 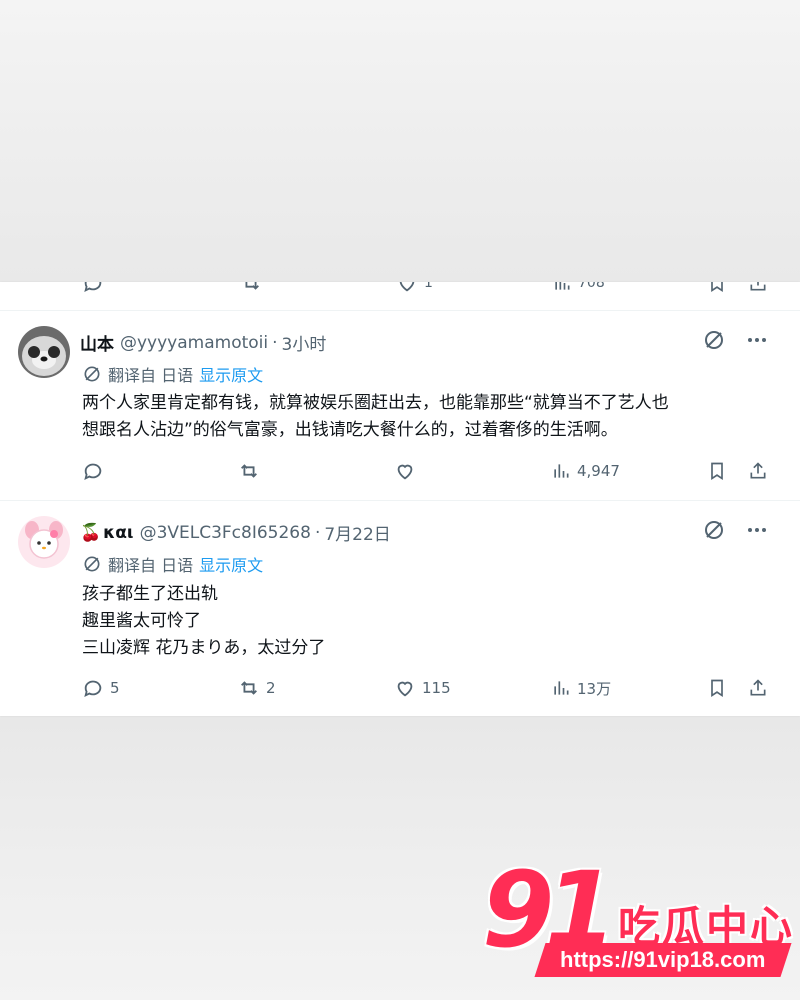 What do you see at coordinates (637, 917) in the screenshot?
I see `watermark-logo: 91 吃瓜中心 https://91vip18.com` at bounding box center [637, 917].